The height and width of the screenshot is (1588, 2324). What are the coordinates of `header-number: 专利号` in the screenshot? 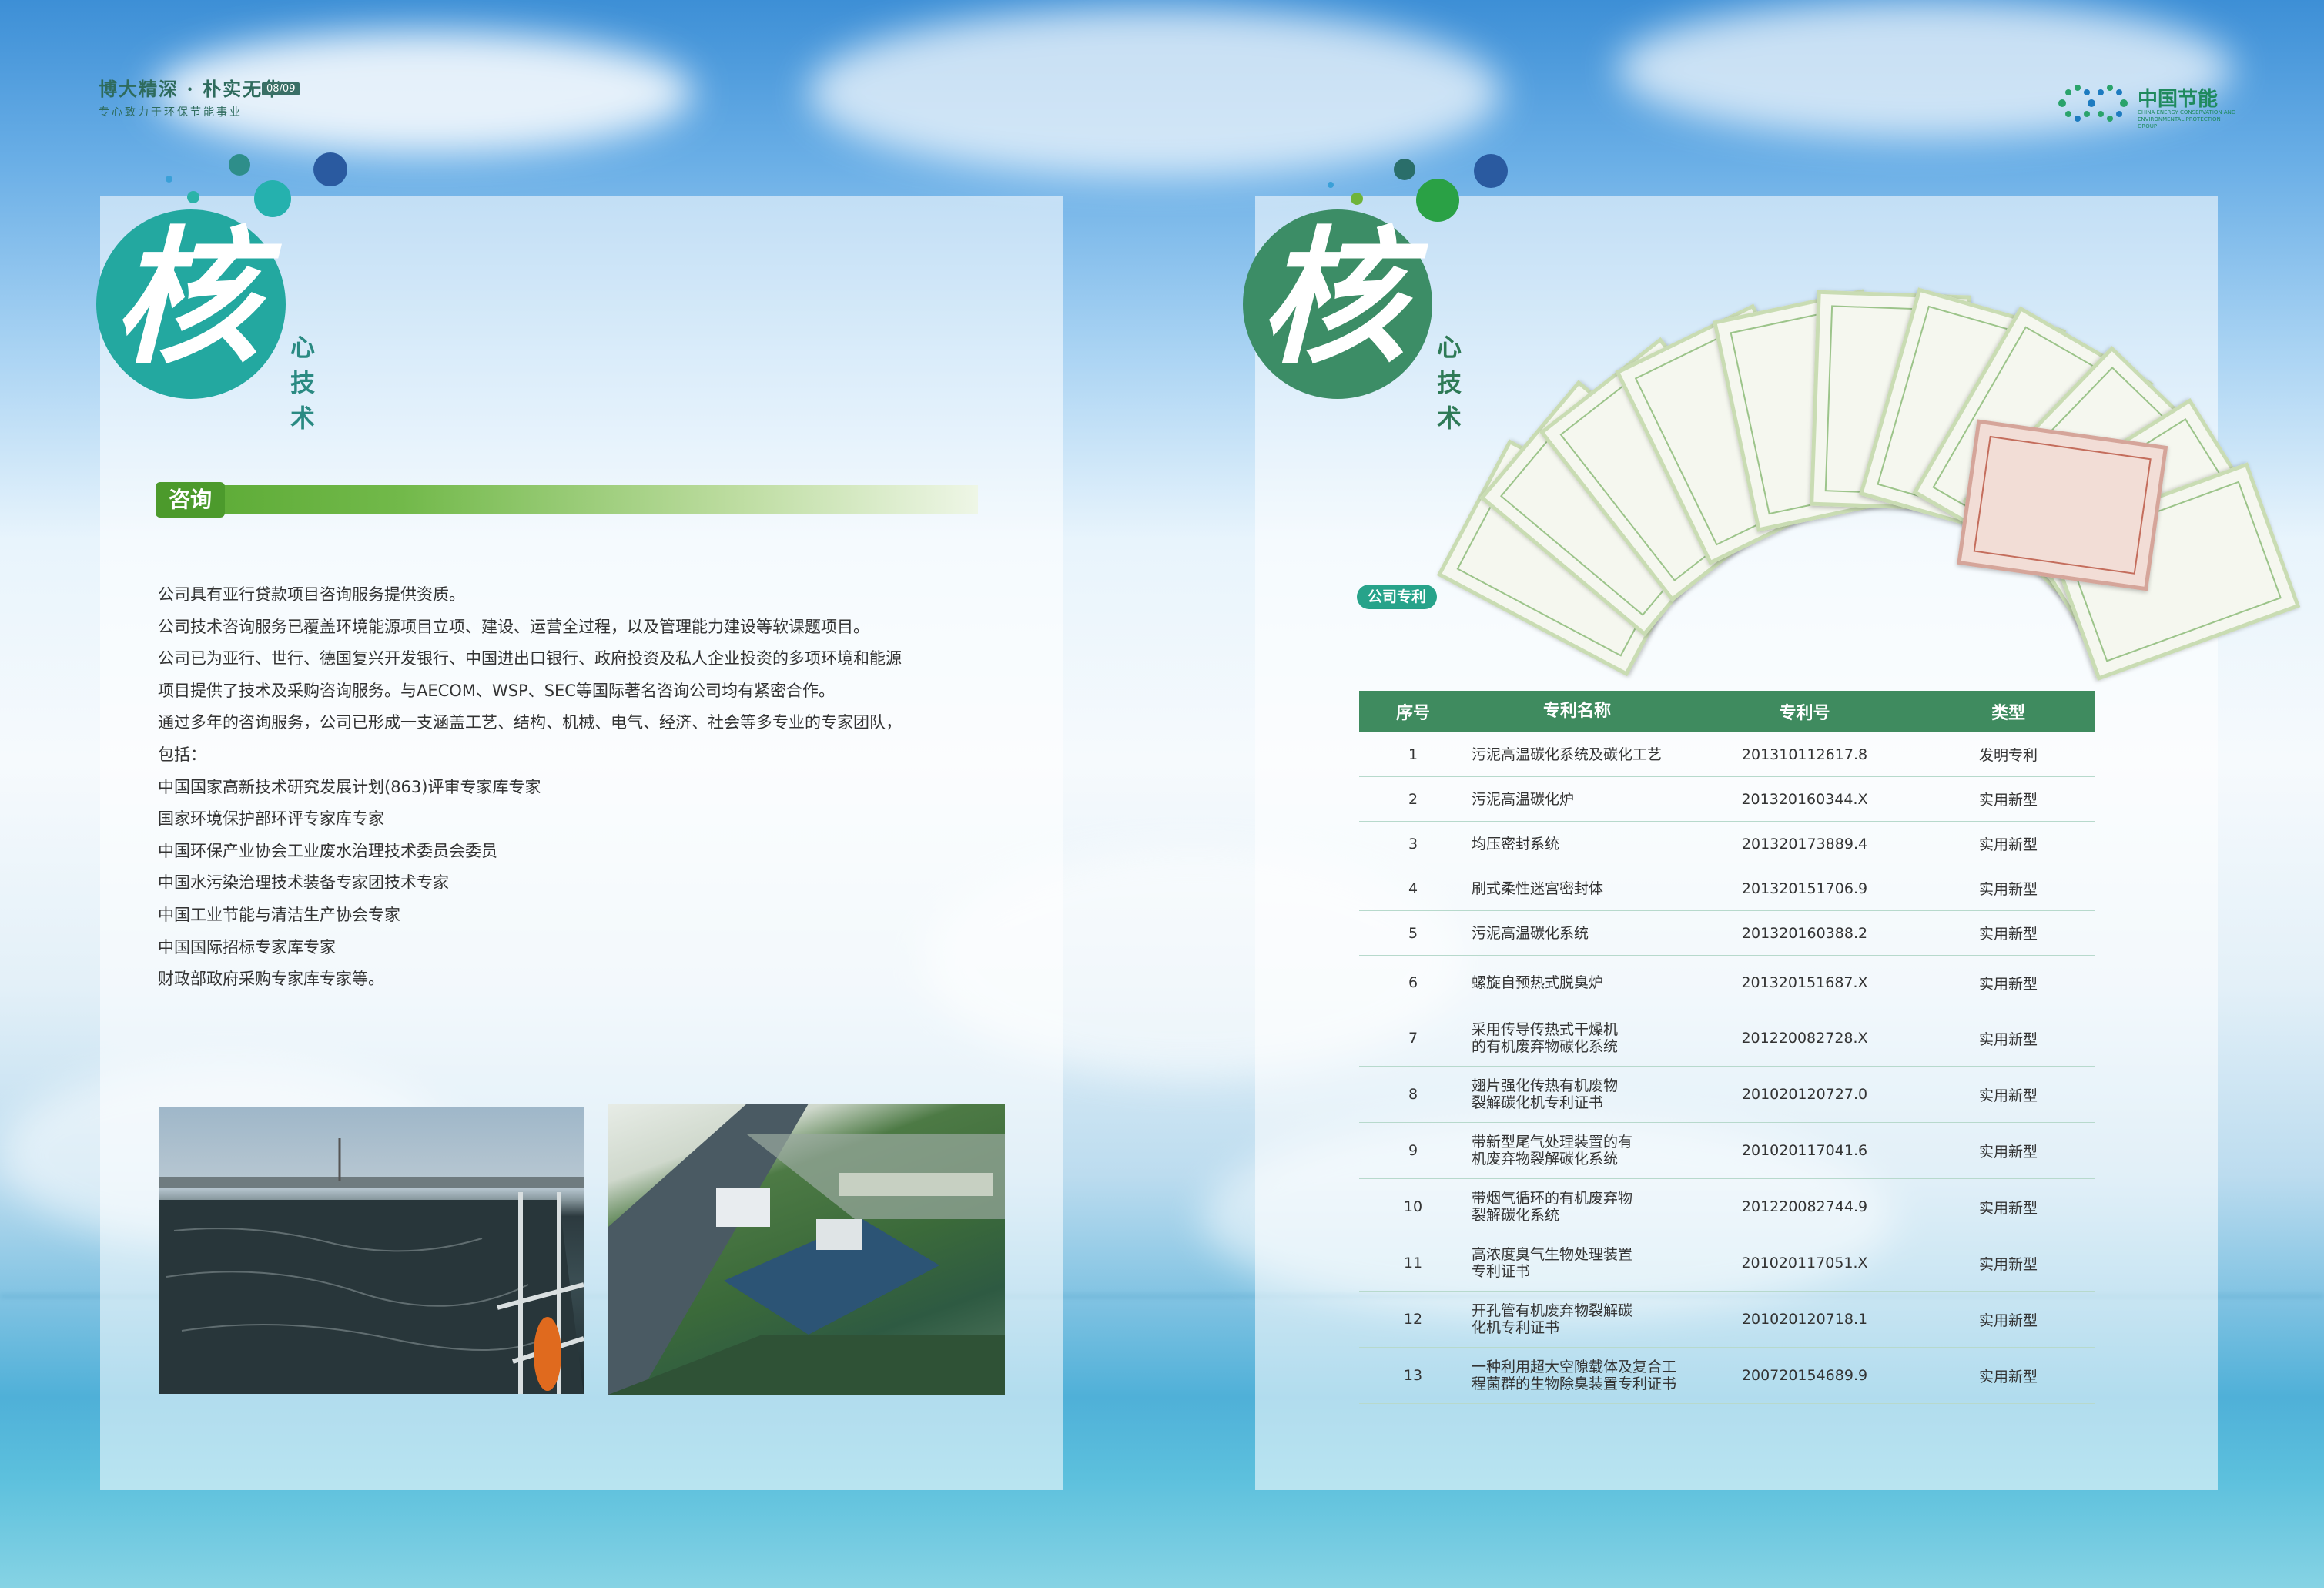 It's located at (1804, 713).